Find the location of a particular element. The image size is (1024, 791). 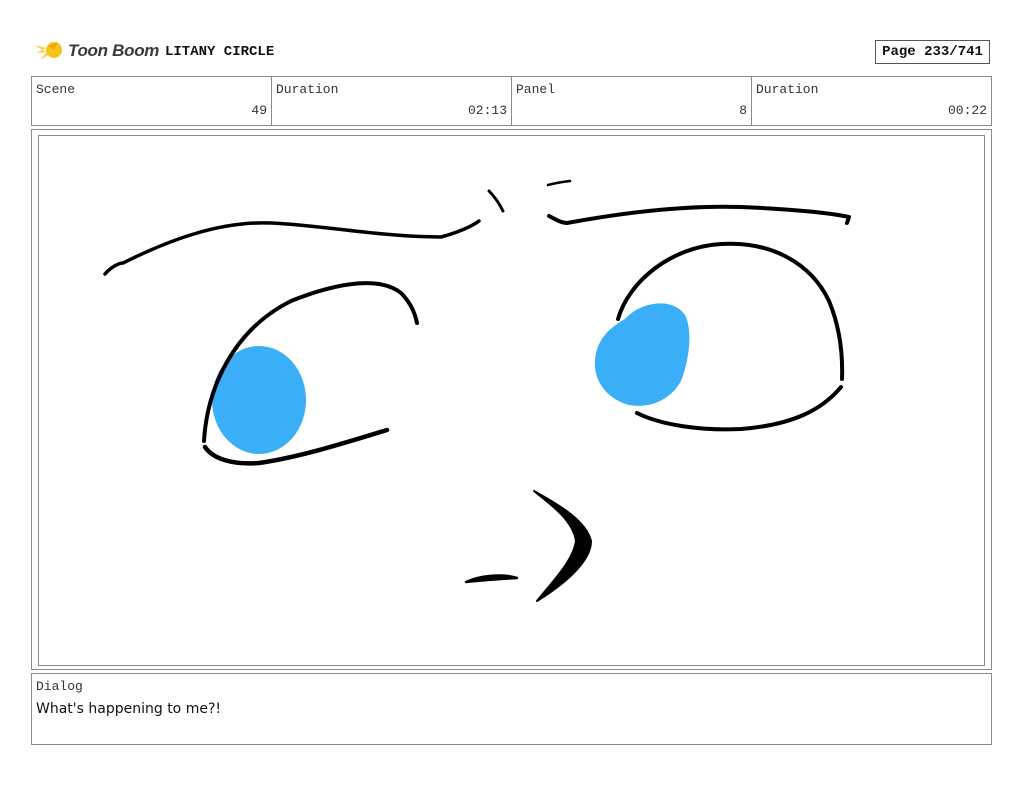

left-eyebrow is located at coordinates (292, 247).